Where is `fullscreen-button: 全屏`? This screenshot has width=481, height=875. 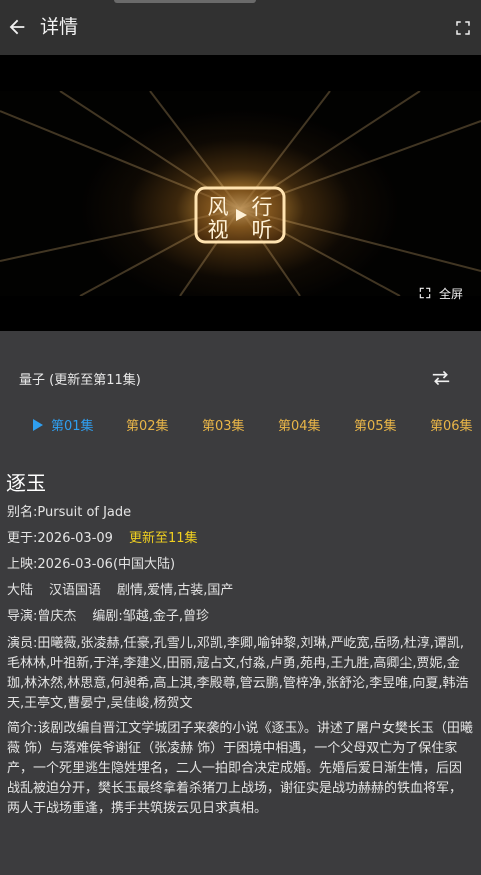 fullscreen-button: 全屏 is located at coordinates (440, 293).